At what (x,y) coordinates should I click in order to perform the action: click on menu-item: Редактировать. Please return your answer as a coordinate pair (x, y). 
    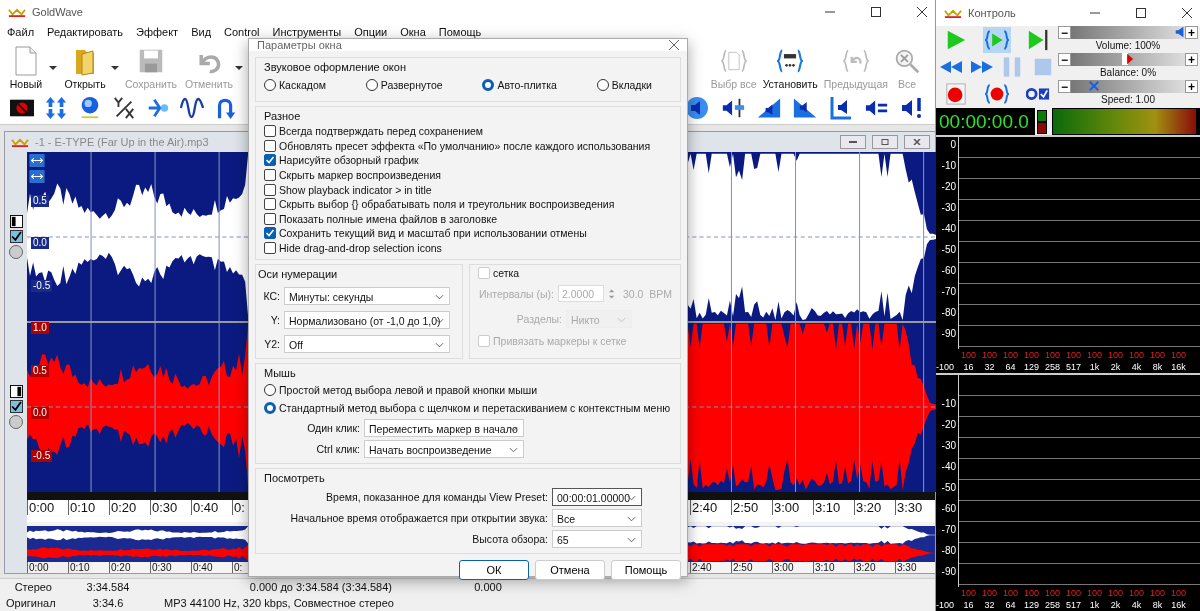
    Looking at the image, I should click on (85, 32).